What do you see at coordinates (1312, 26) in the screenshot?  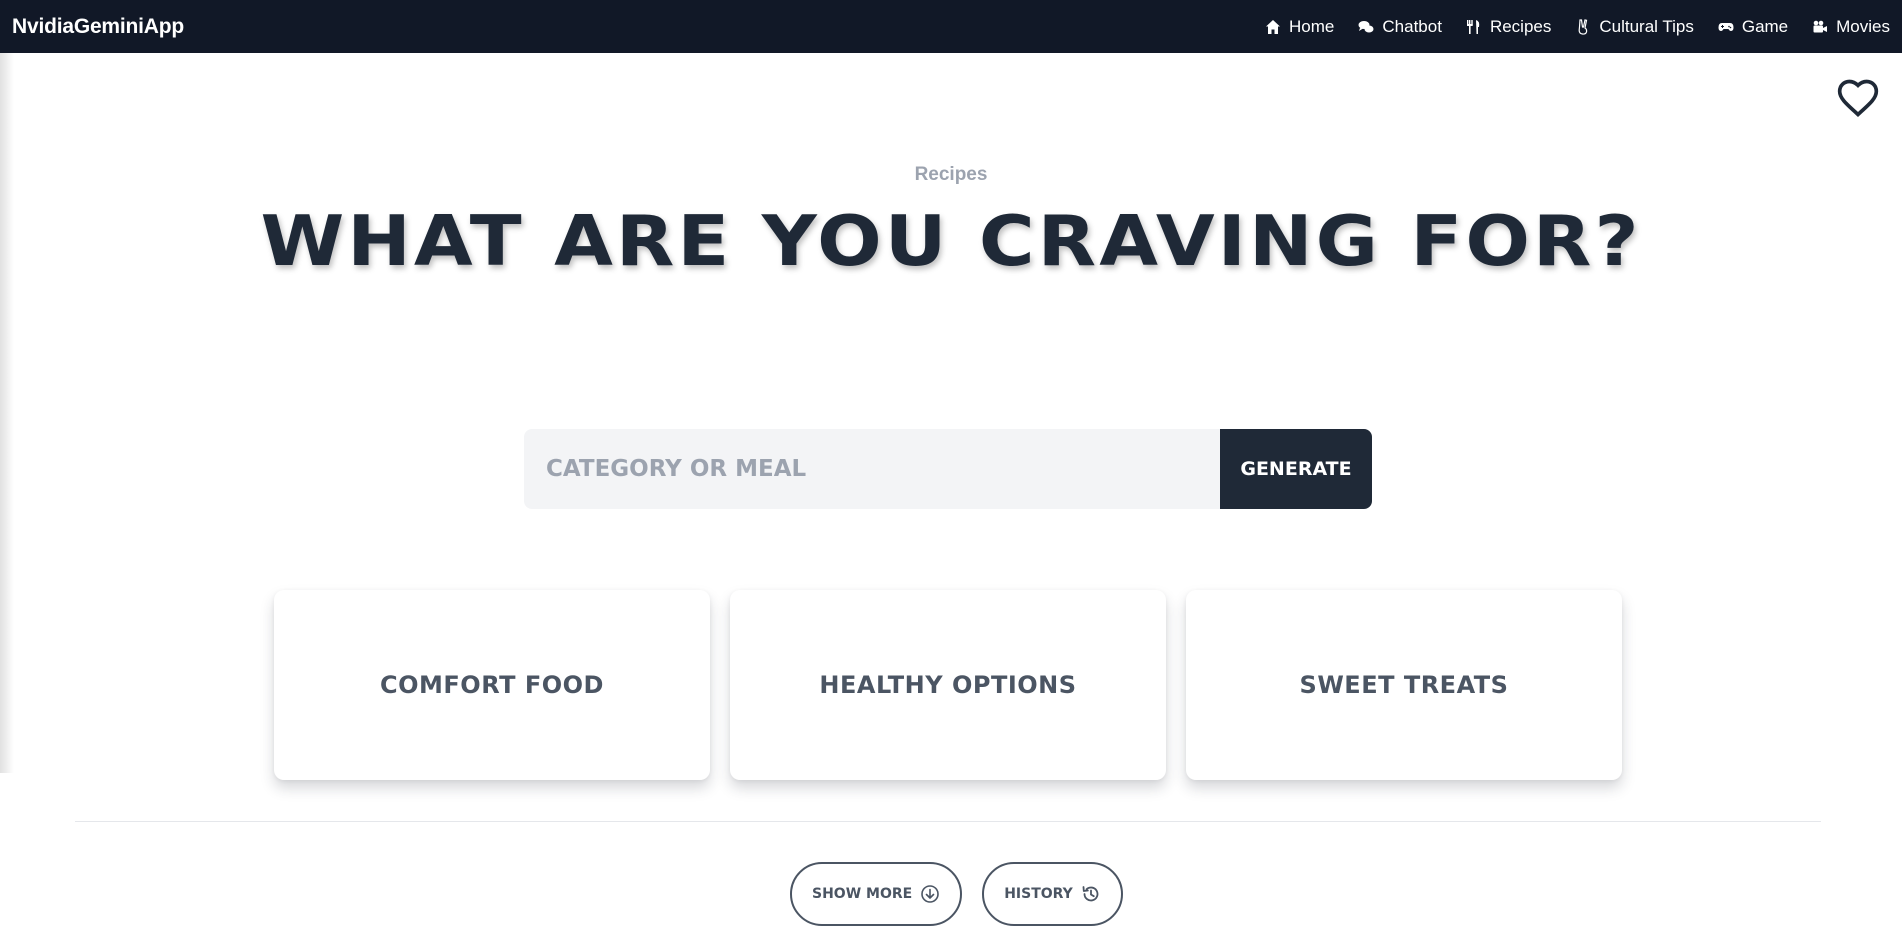 I see `nav-link-label: Home` at bounding box center [1312, 26].